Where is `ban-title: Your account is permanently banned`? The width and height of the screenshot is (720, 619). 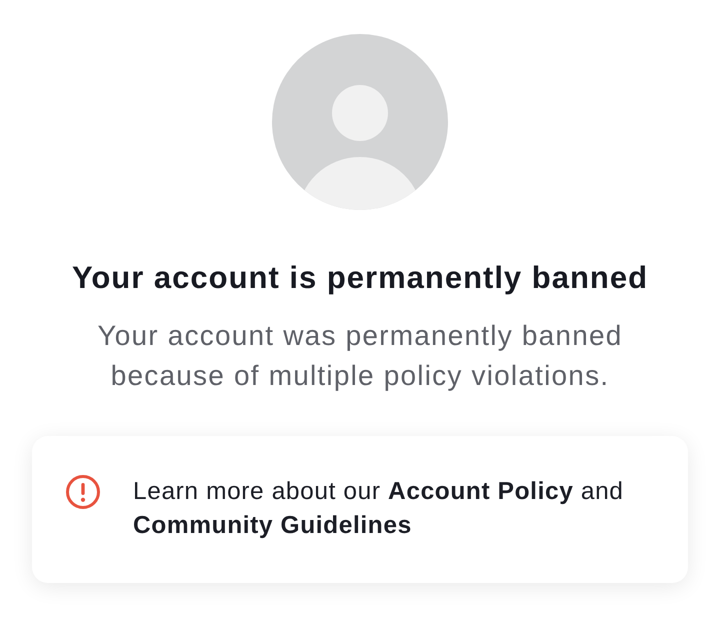
ban-title: Your account is permanently banned is located at coordinates (360, 278).